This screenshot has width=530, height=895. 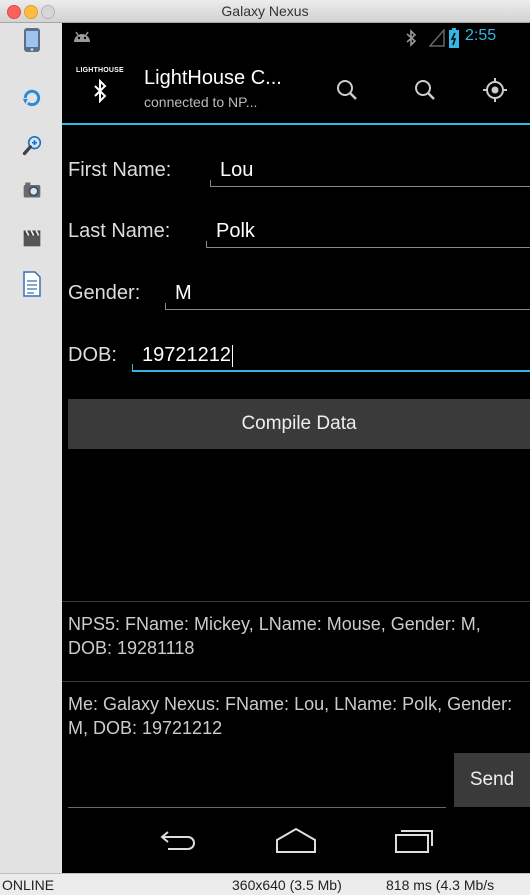 I want to click on window-titlebar: Galaxy Nexus, so click(x=265, y=11).